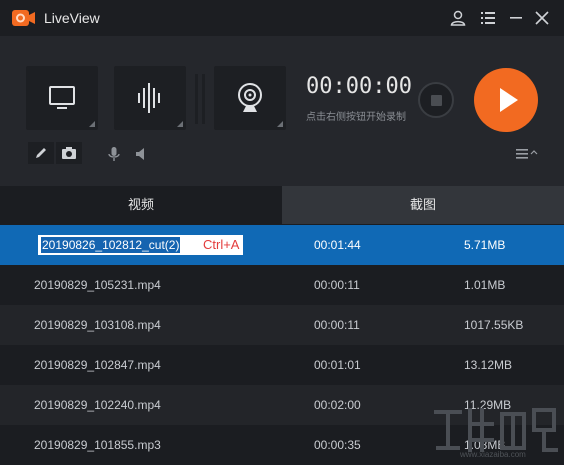 Image resolution: width=564 pixels, height=465 pixels. I want to click on audio-source-button, so click(150, 98).